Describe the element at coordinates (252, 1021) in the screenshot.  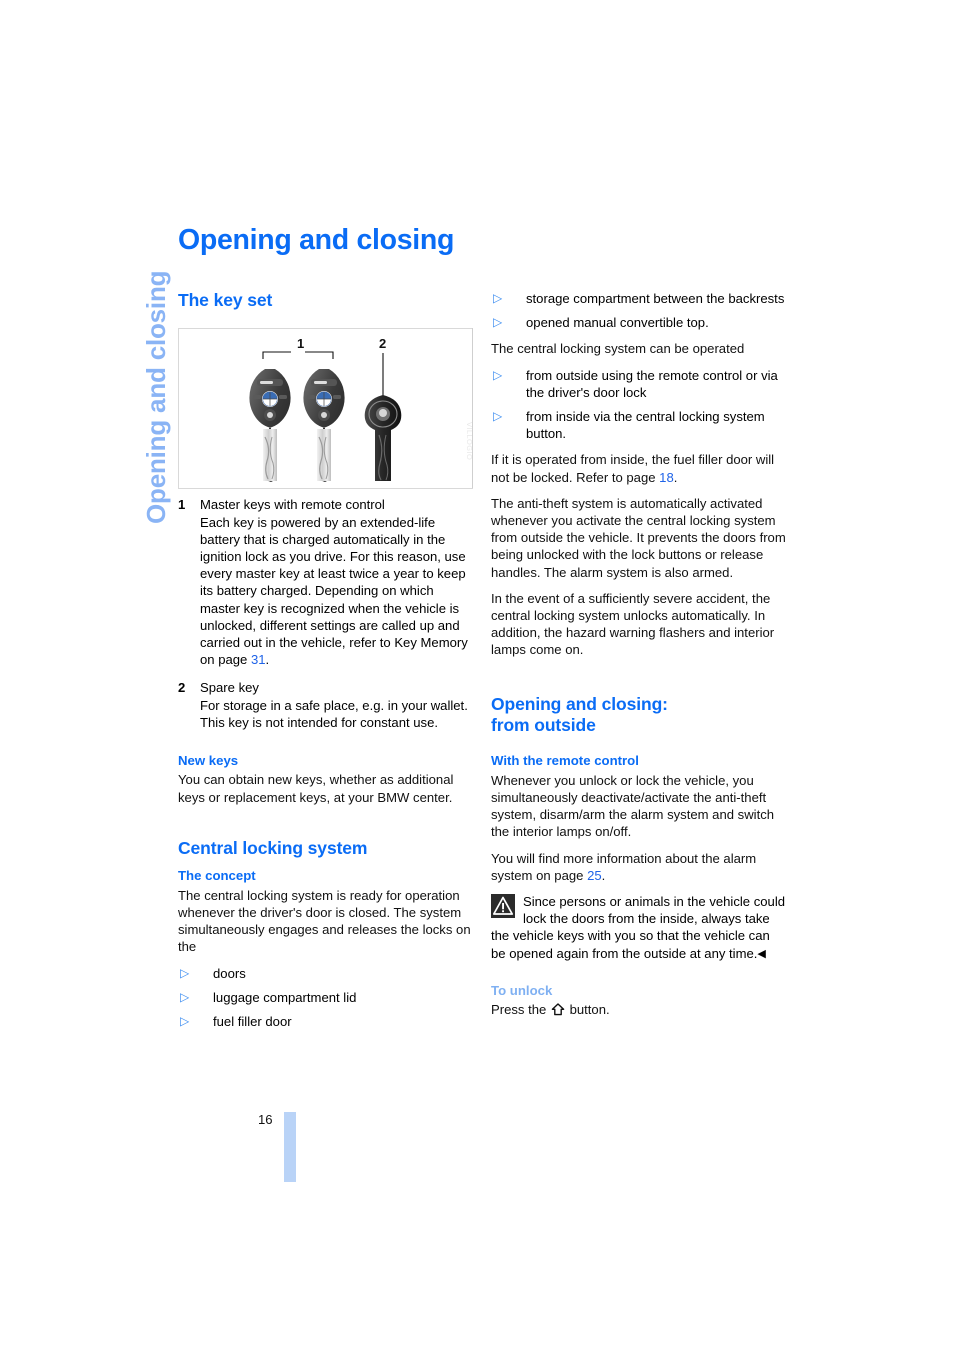
I see `list-item-label: fuel filler door` at that location.